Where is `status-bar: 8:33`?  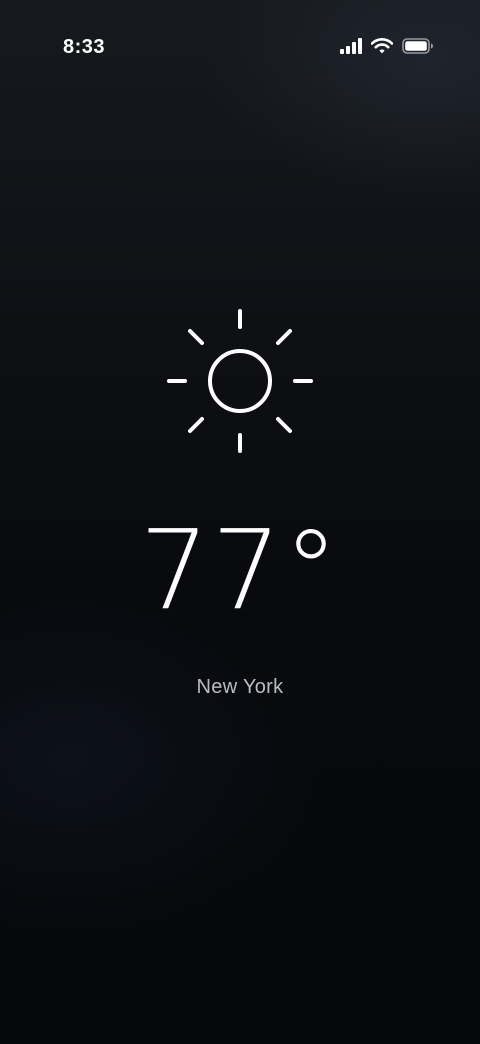 status-bar: 8:33 is located at coordinates (240, 48).